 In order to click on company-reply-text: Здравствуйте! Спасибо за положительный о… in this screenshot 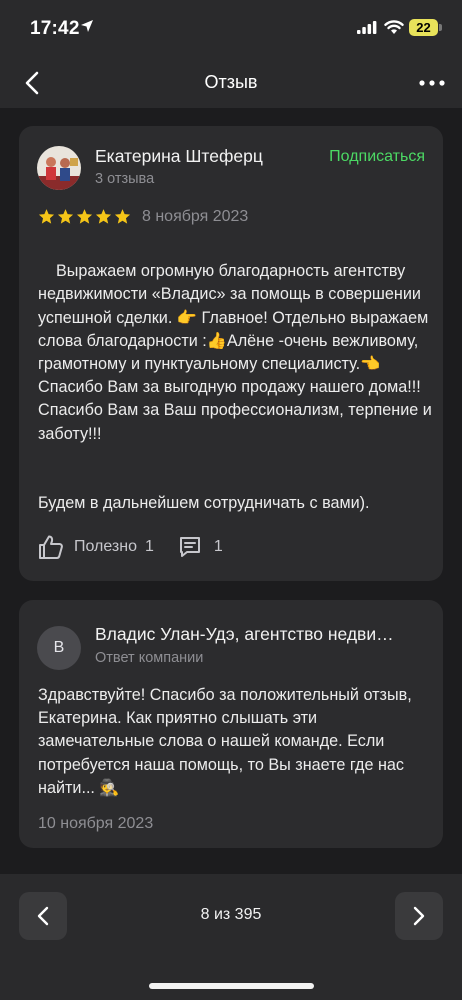, I will do `click(225, 741)`.